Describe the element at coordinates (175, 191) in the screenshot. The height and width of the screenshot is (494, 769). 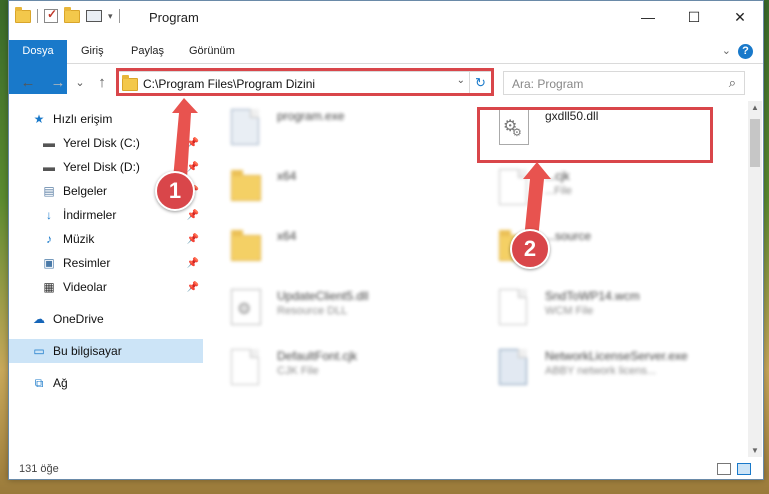
I see `step-badge-1: 1` at that location.